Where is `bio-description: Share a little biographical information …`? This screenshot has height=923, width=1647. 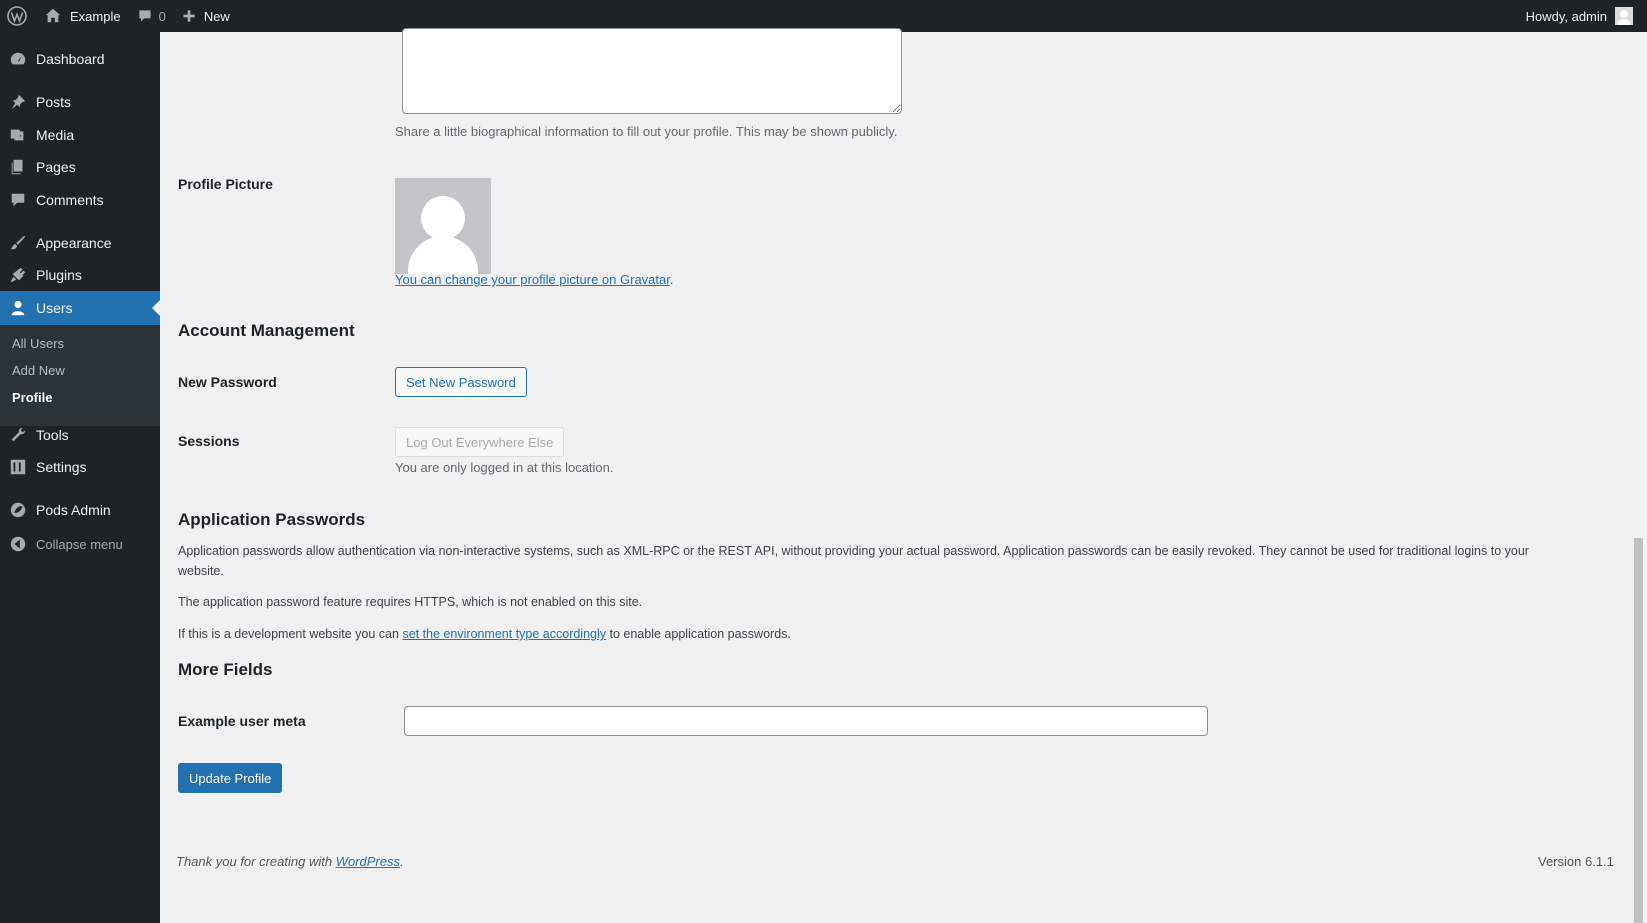
bio-description: Share a little biographical information … is located at coordinates (646, 131).